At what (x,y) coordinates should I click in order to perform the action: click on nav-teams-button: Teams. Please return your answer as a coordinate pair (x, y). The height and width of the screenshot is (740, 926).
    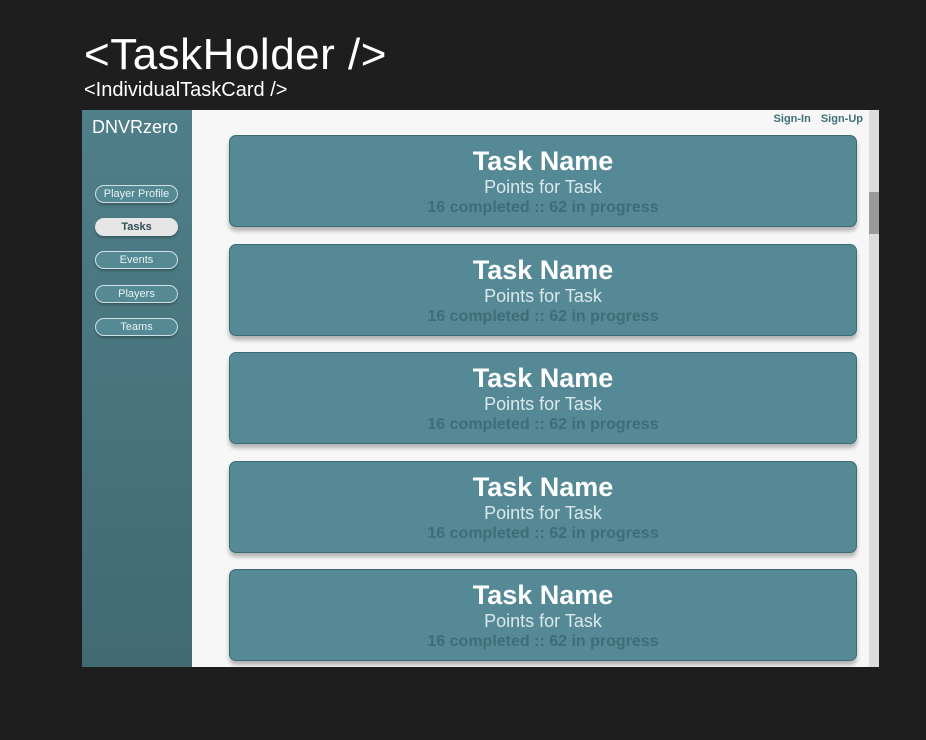
    Looking at the image, I should click on (136, 327).